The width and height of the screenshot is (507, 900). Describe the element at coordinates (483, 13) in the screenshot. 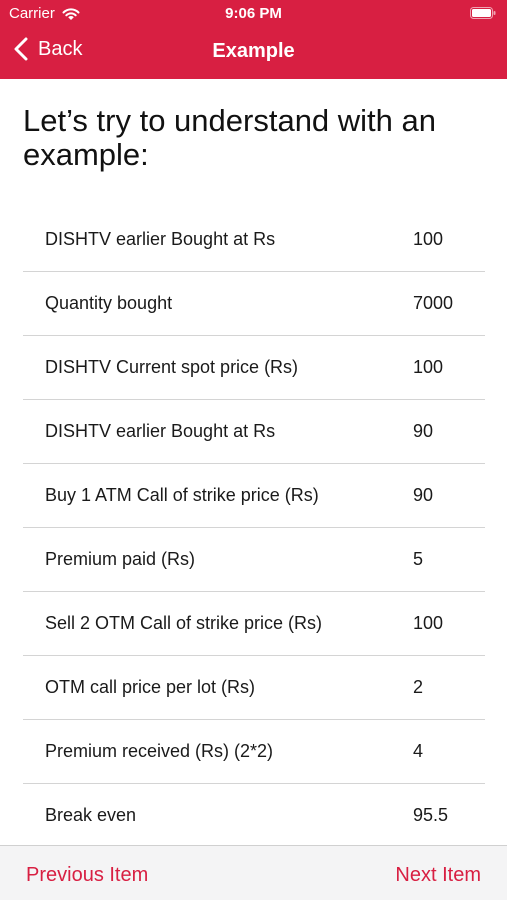

I see `battery-icon` at that location.